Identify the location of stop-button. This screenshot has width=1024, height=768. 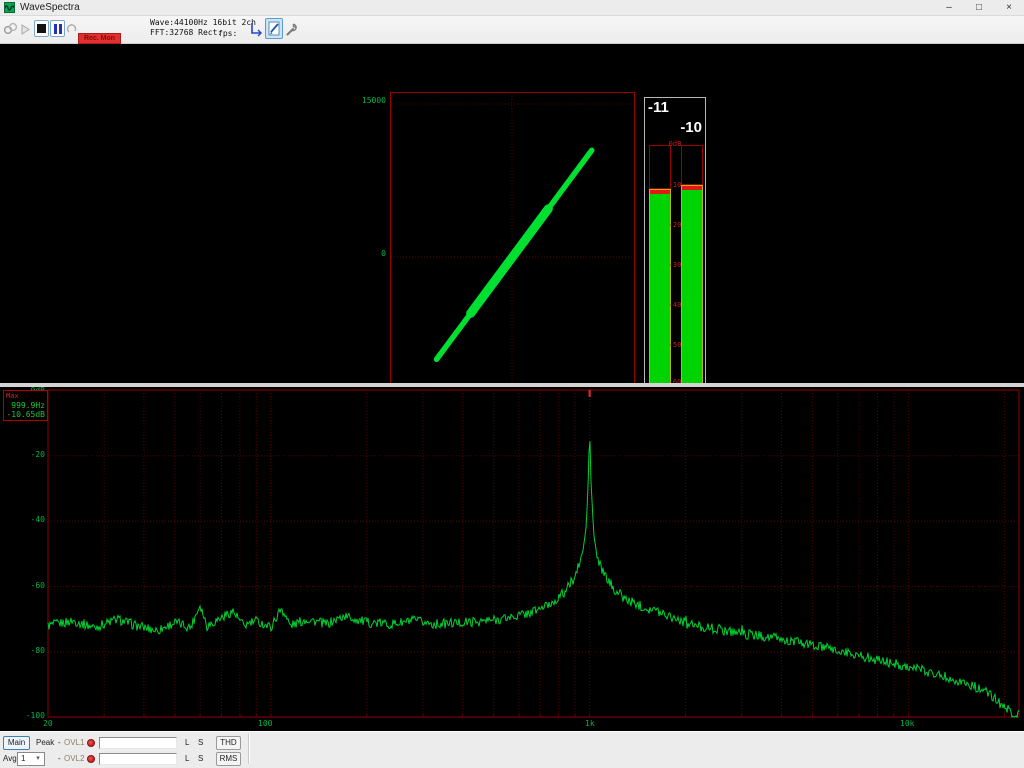
(41, 28).